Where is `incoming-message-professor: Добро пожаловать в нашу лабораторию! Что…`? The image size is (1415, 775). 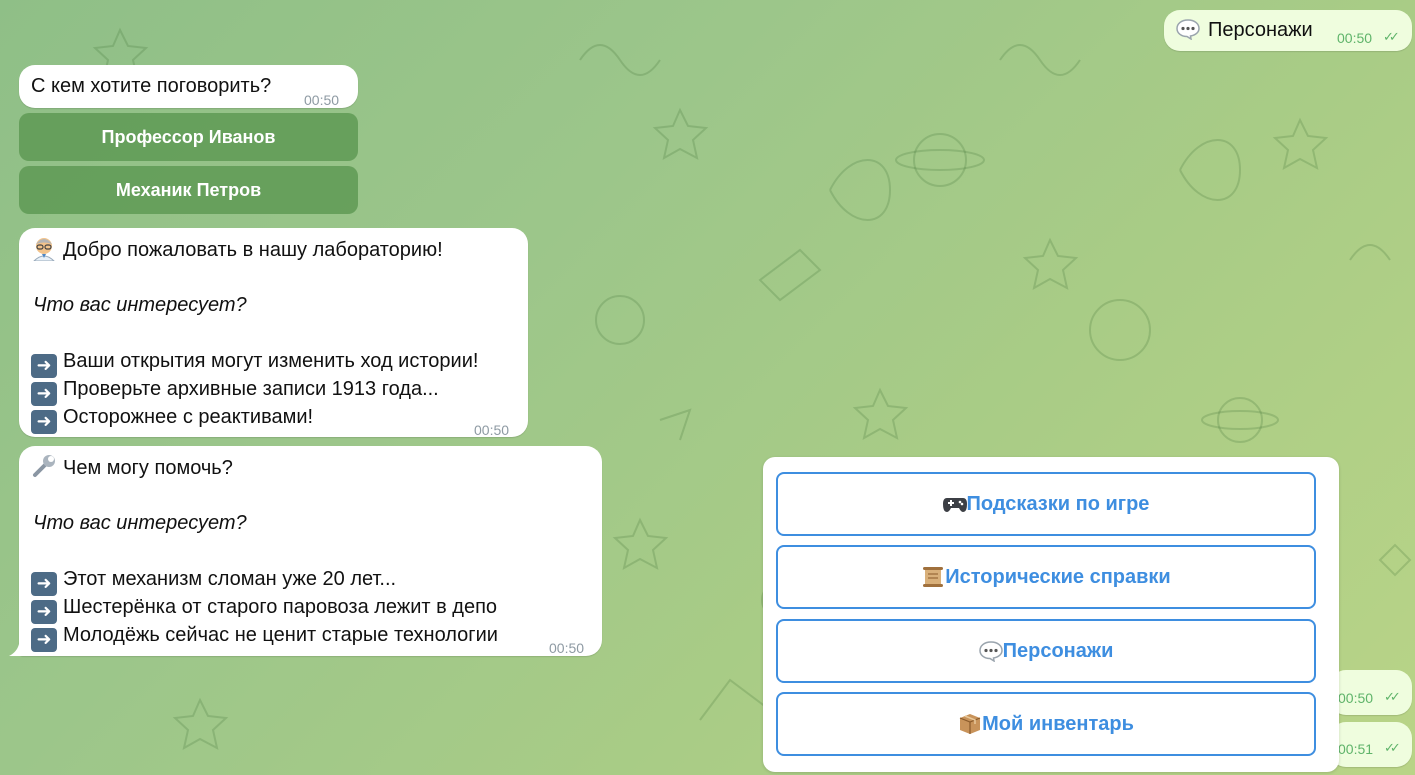 incoming-message-professor: Добро пожаловать в нашу лабораторию! Что… is located at coordinates (273, 333).